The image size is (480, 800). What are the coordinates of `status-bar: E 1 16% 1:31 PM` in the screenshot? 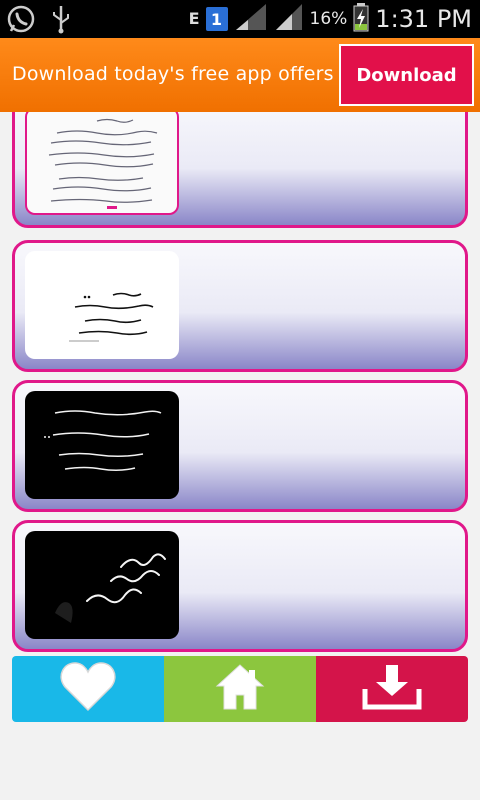 It's located at (240, 19).